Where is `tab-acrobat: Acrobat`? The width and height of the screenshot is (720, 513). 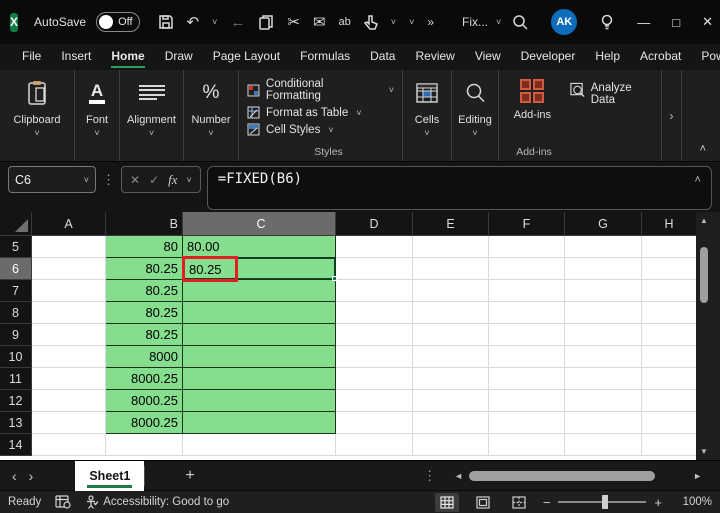 tab-acrobat: Acrobat is located at coordinates (660, 57).